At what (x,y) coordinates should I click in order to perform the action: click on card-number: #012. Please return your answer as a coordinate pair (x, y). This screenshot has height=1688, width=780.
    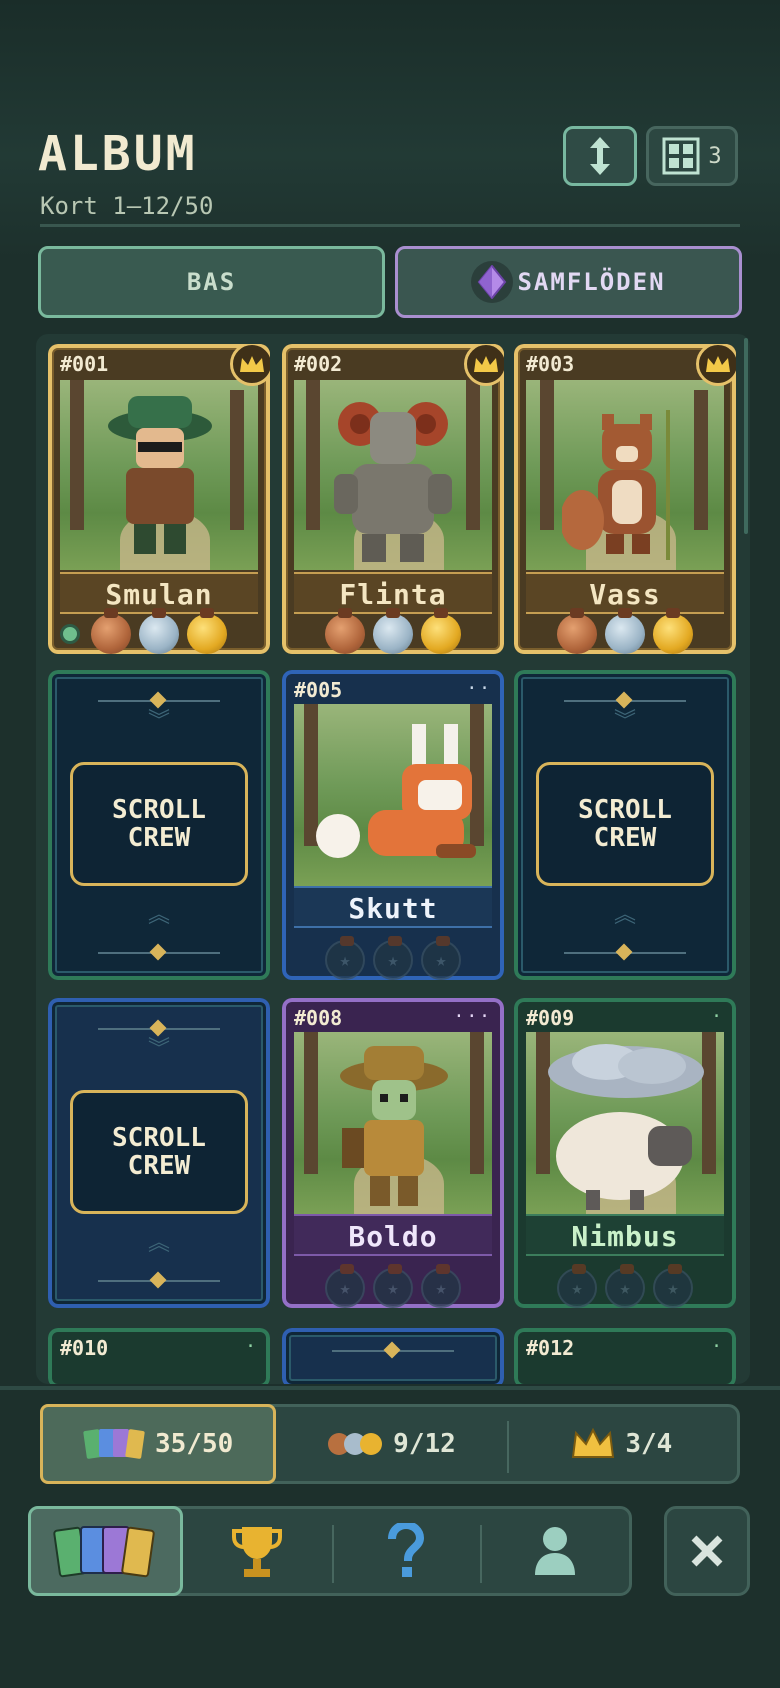
    Looking at the image, I should click on (550, 1348).